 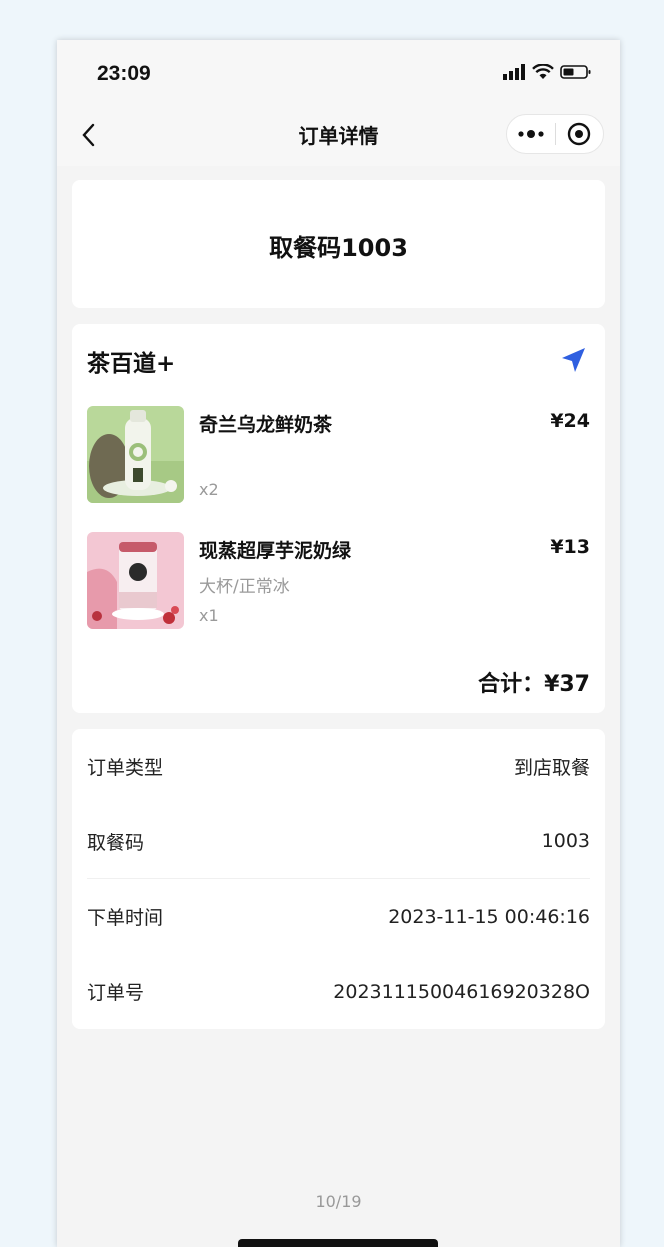 What do you see at coordinates (338, 1243) in the screenshot?
I see `home-indicator` at bounding box center [338, 1243].